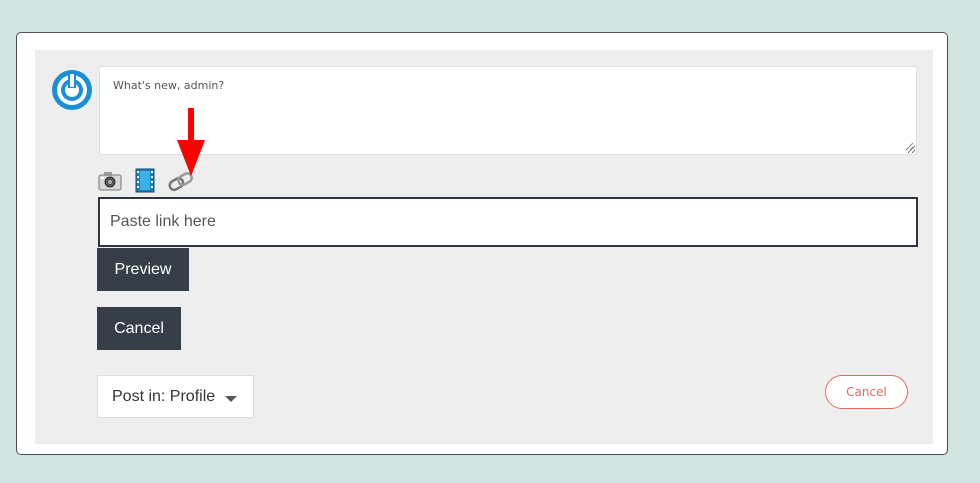 Image resolution: width=980 pixels, height=483 pixels. What do you see at coordinates (191, 142) in the screenshot?
I see `annotation-arrow-icon` at bounding box center [191, 142].